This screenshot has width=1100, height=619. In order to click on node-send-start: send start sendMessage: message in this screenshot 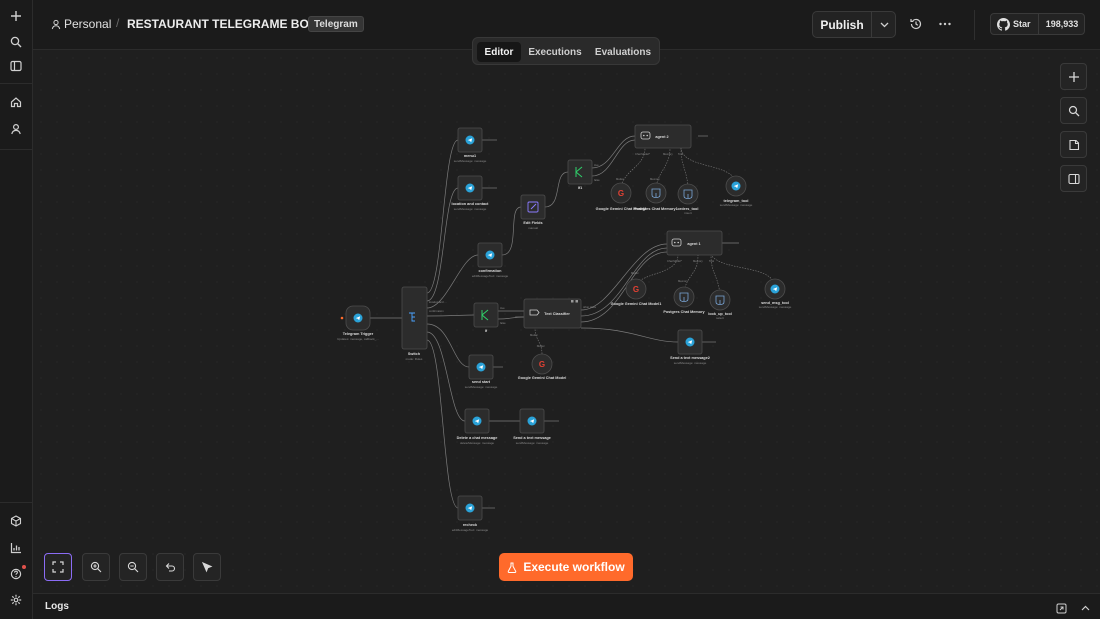, I will do `click(481, 371)`.